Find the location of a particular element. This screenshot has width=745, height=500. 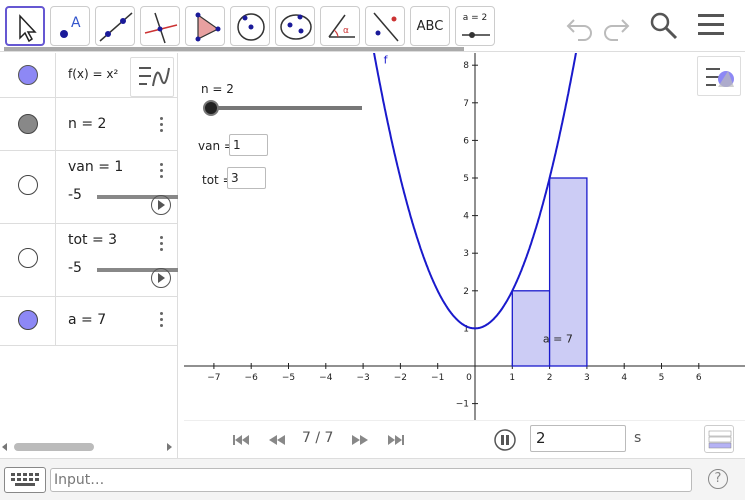

first-step-icon is located at coordinates (241, 440).